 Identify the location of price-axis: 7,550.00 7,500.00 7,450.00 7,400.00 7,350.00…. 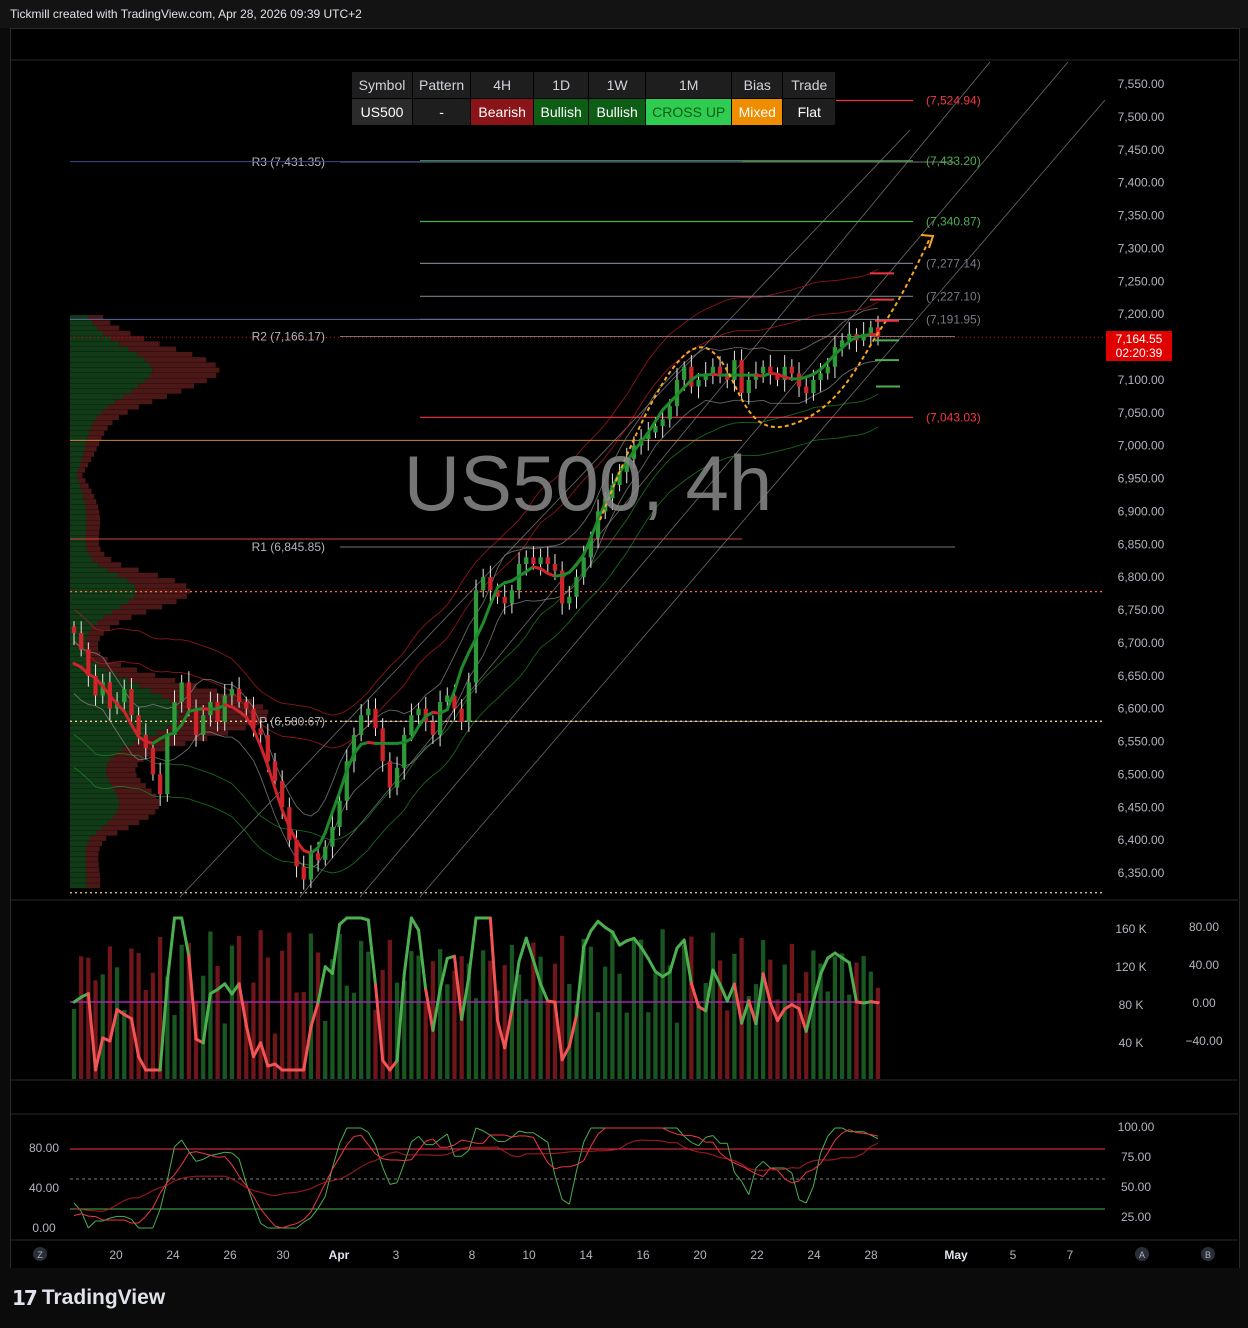
(1141, 478).